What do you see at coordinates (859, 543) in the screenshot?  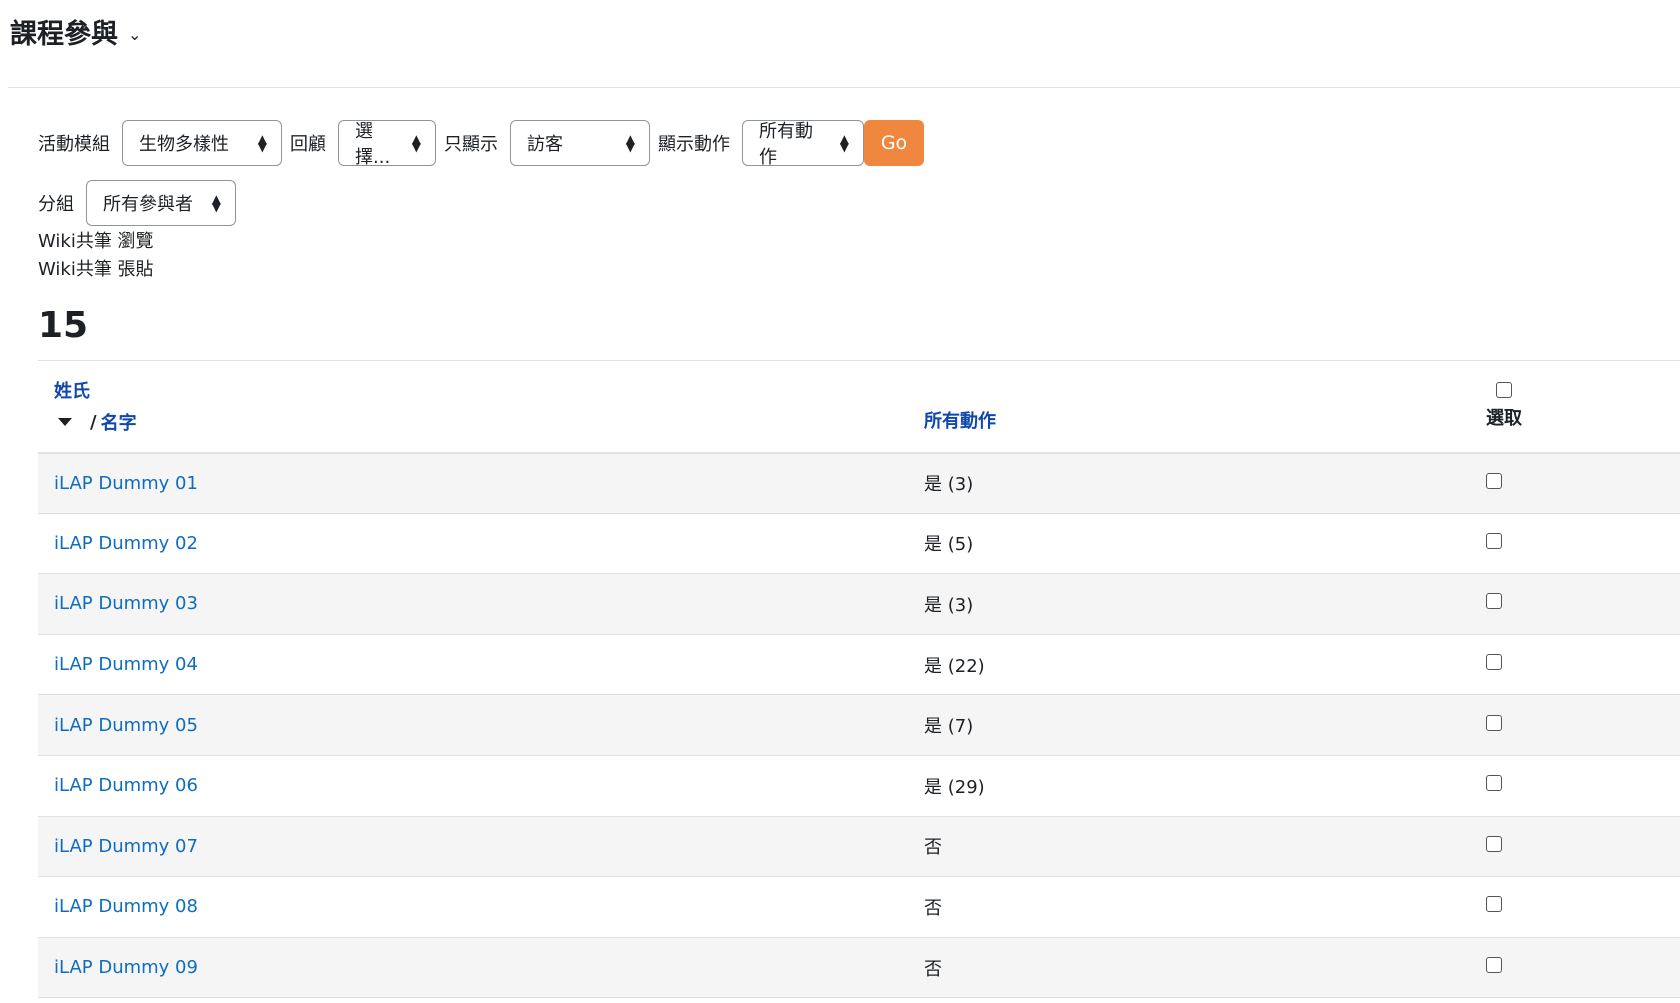 I see `table-row: iLAP Dummy 02 是 (5)` at bounding box center [859, 543].